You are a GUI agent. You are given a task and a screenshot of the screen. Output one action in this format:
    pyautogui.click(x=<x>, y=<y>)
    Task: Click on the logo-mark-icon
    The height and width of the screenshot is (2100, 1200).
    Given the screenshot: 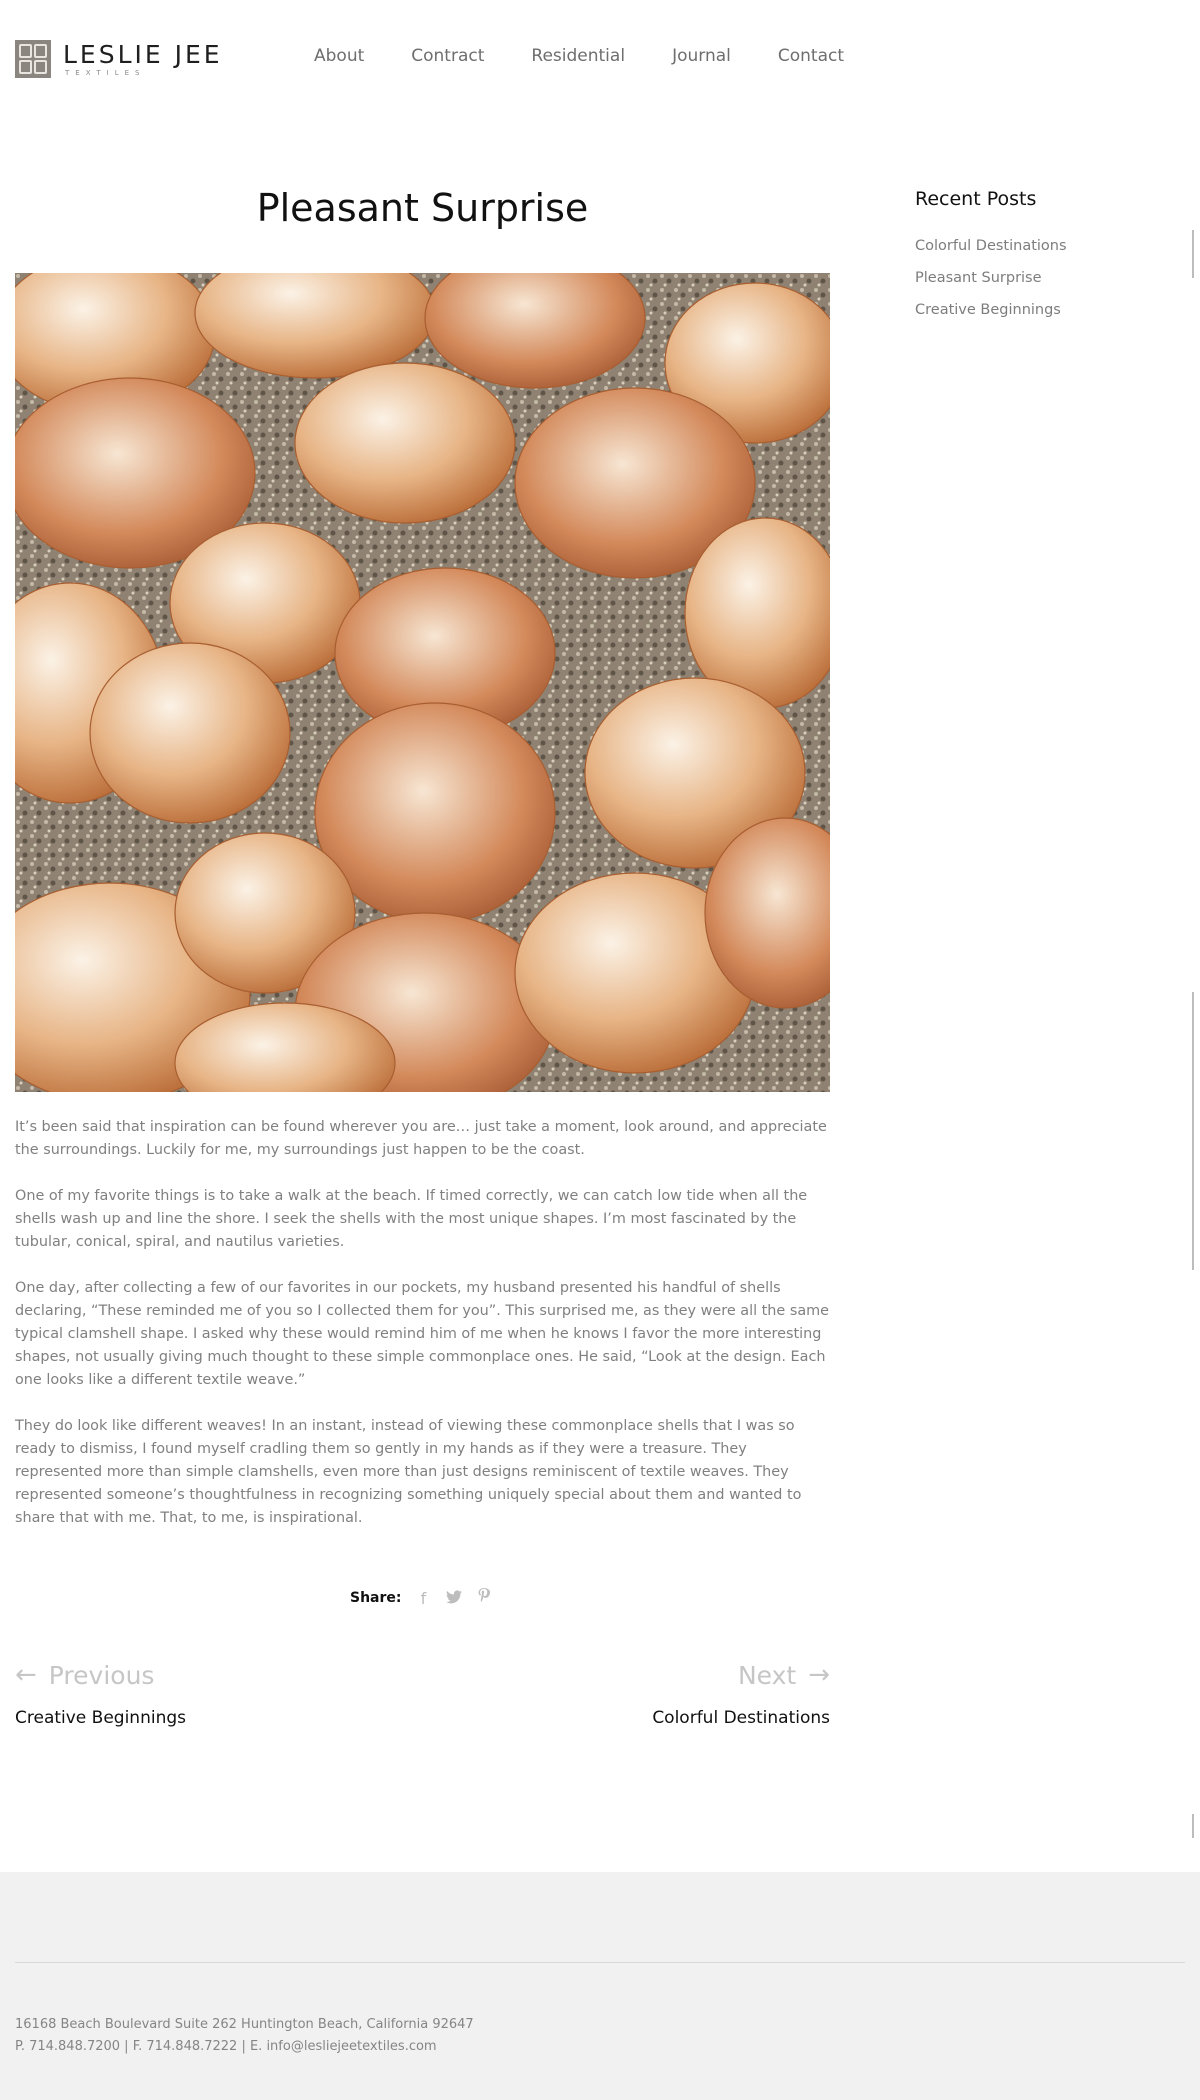 What is the action you would take?
    pyautogui.click(x=33, y=59)
    